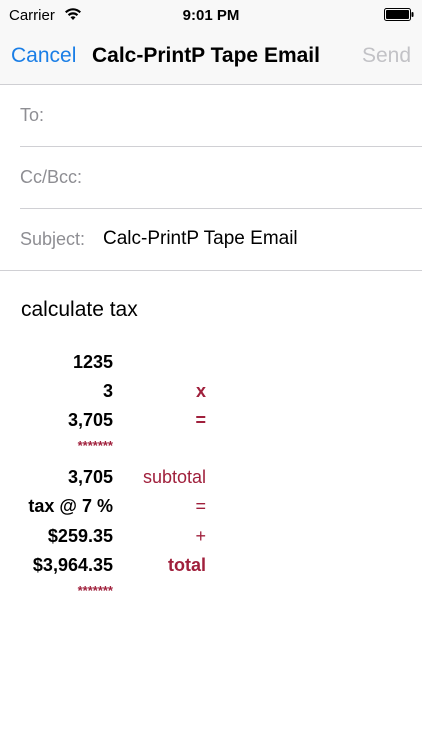 The height and width of the screenshot is (750, 422). I want to click on tape-operator: total, so click(187, 565).